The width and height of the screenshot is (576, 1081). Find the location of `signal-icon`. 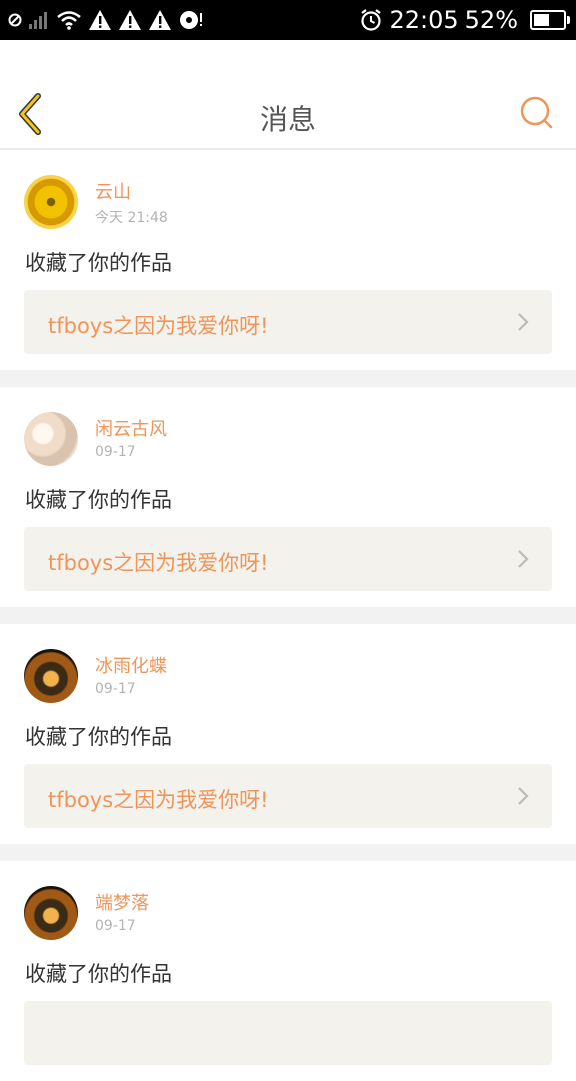

signal-icon is located at coordinates (38, 20).